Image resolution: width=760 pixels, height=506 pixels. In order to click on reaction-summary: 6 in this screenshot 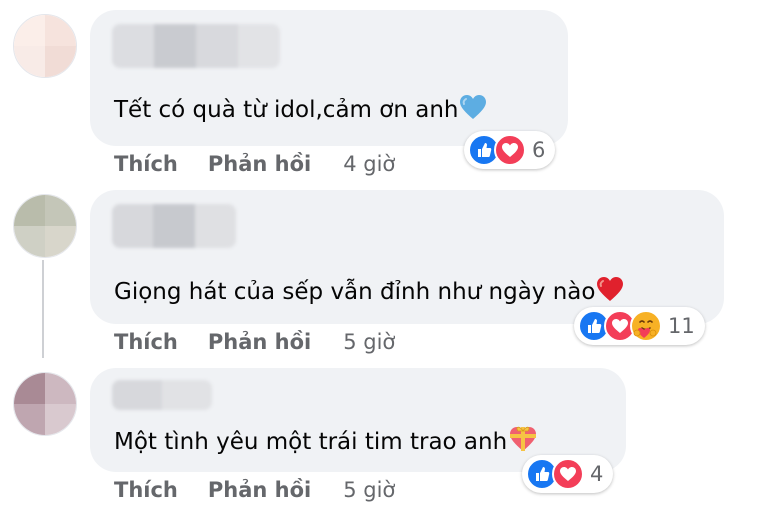, I will do `click(510, 150)`.